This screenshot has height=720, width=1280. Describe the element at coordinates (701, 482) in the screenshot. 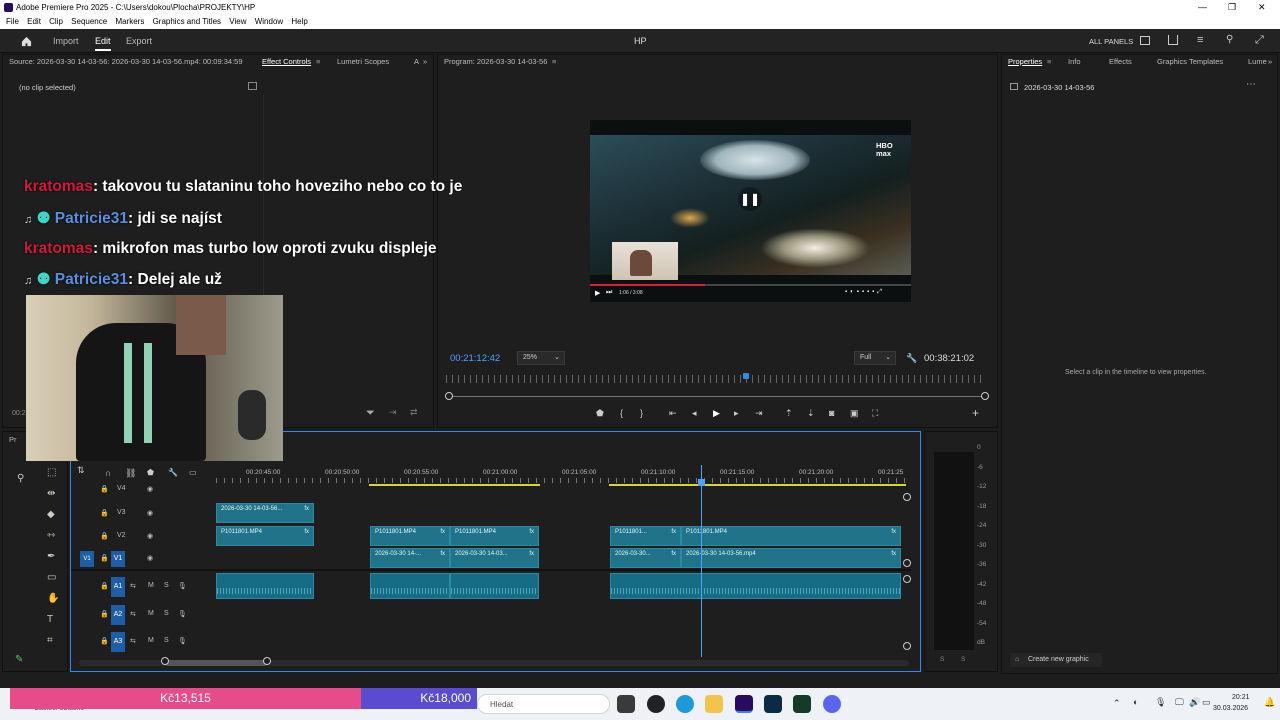

I see `playhead-handle` at that location.